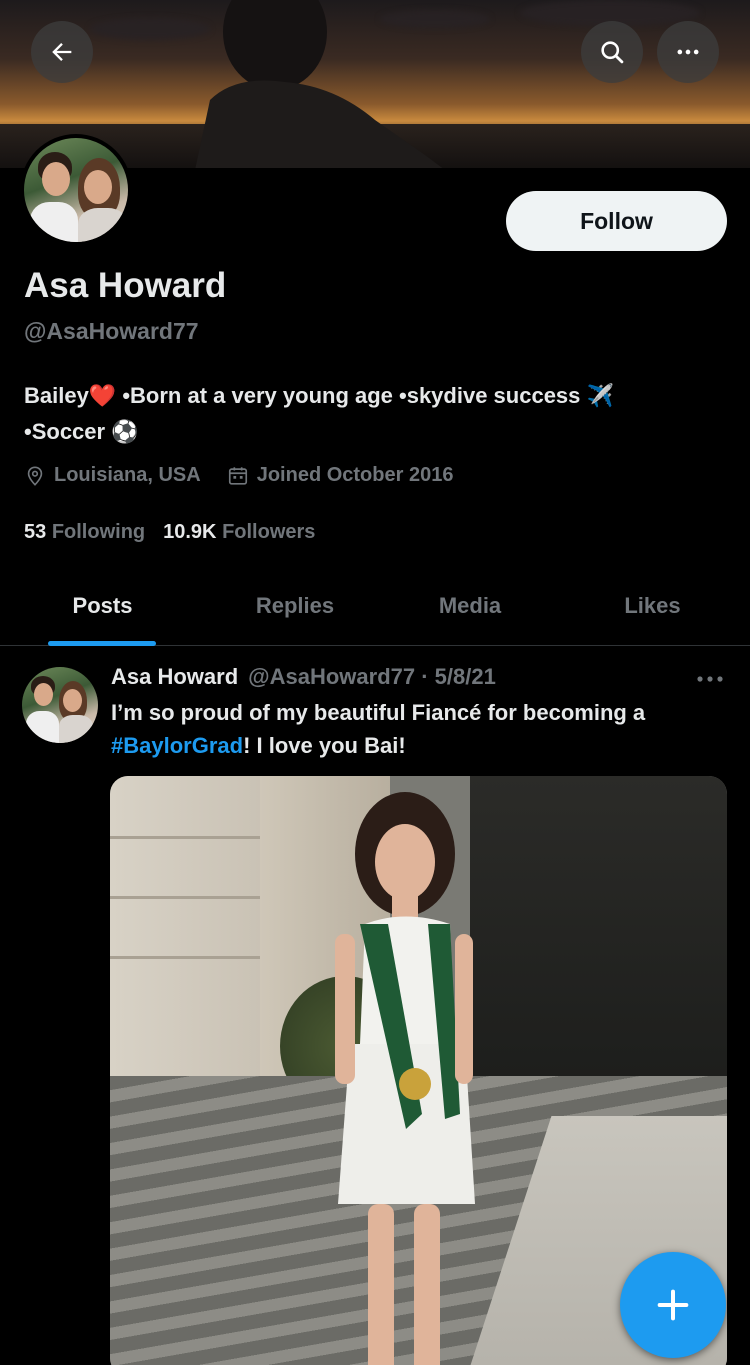  What do you see at coordinates (68, 431) in the screenshot?
I see `bio-text: •Soccer` at bounding box center [68, 431].